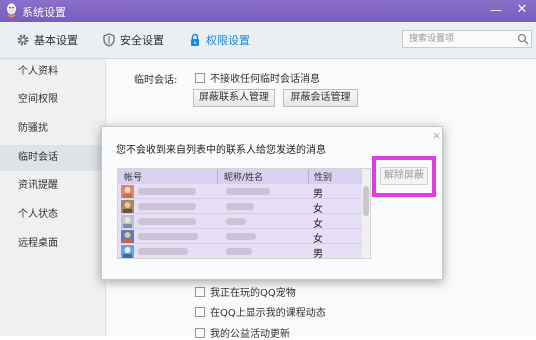  What do you see at coordinates (323, 178) in the screenshot?
I see `column-gender: 性别` at bounding box center [323, 178].